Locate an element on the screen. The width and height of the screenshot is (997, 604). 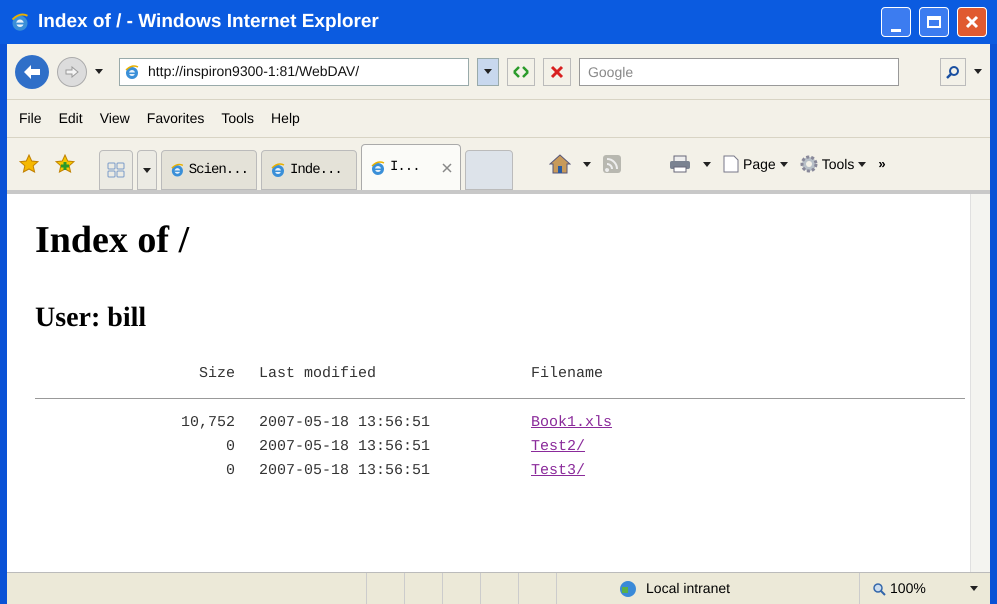
gear-icon is located at coordinates (809, 164).